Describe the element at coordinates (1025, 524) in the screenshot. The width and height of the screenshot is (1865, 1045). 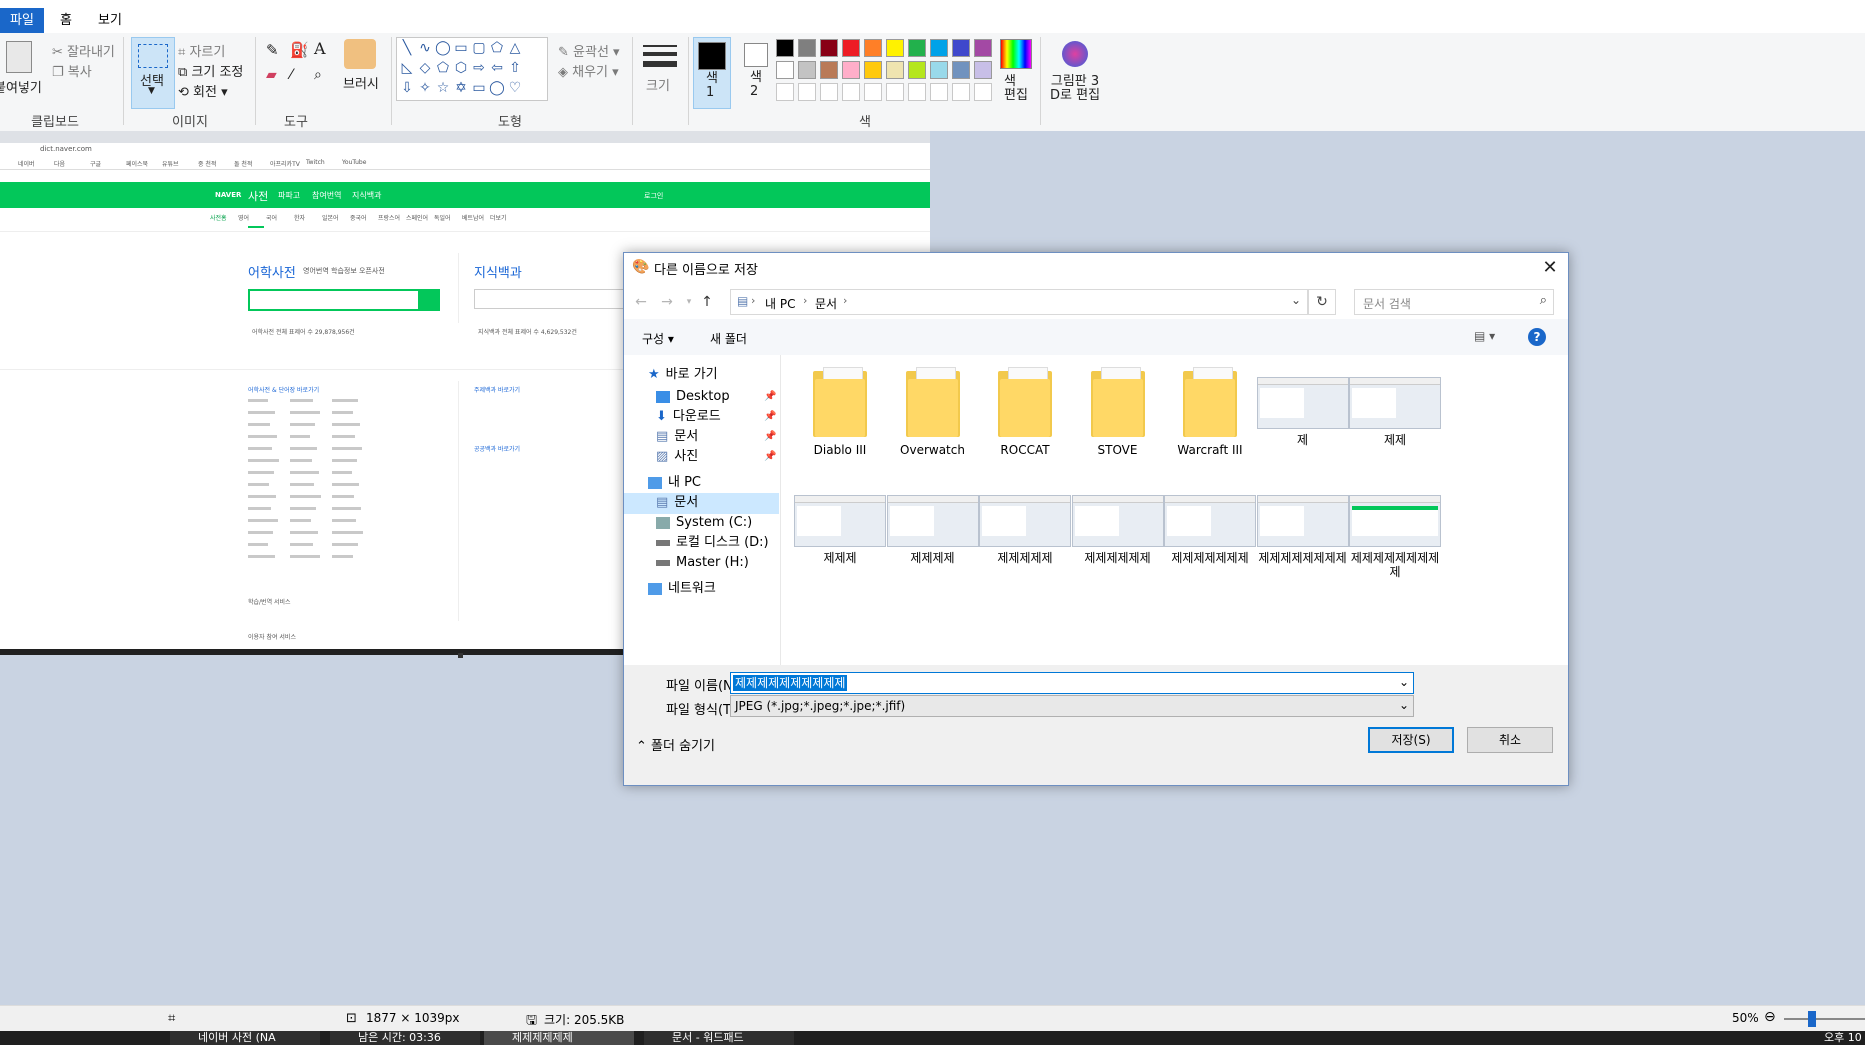
I see `file-item: 제제제제제` at that location.